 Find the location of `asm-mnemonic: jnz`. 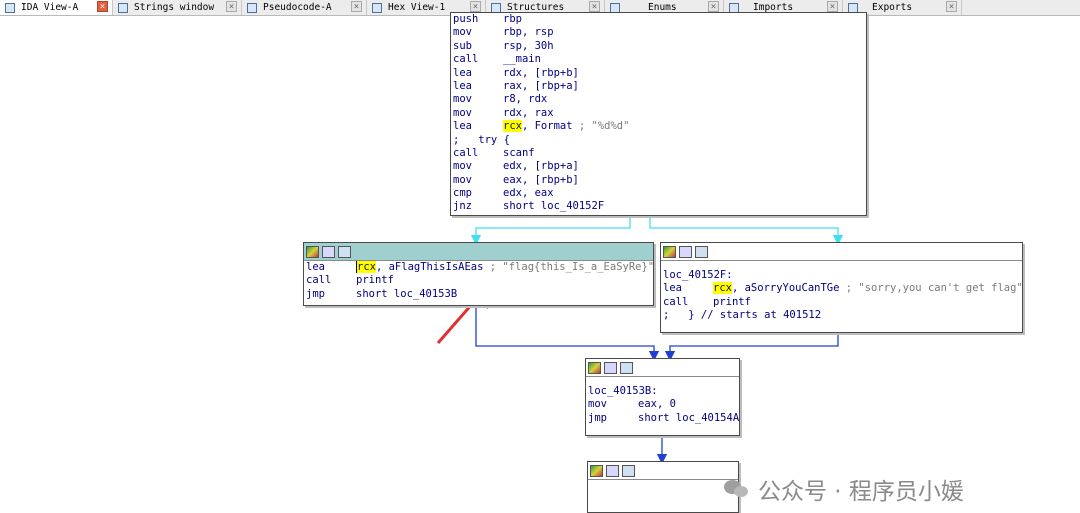

asm-mnemonic: jnz is located at coordinates (462, 206).